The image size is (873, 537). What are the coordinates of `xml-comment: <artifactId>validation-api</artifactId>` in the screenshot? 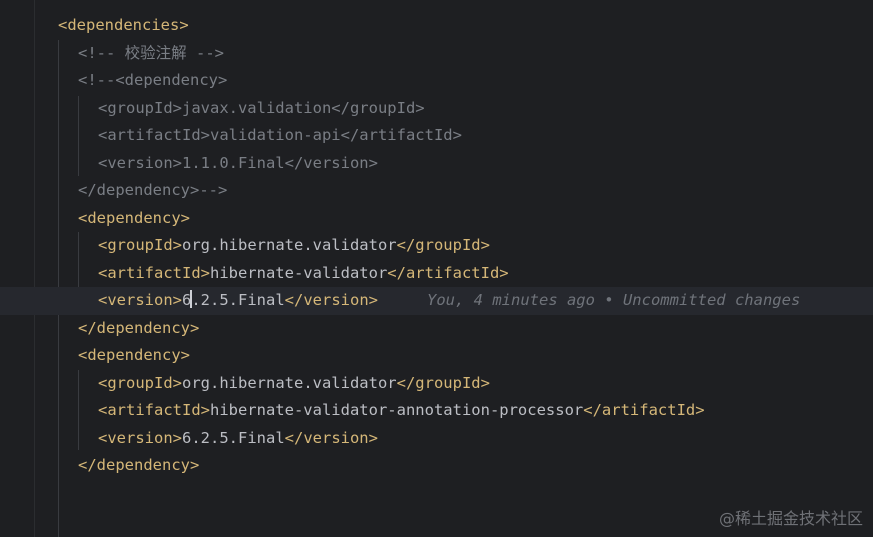 It's located at (280, 135).